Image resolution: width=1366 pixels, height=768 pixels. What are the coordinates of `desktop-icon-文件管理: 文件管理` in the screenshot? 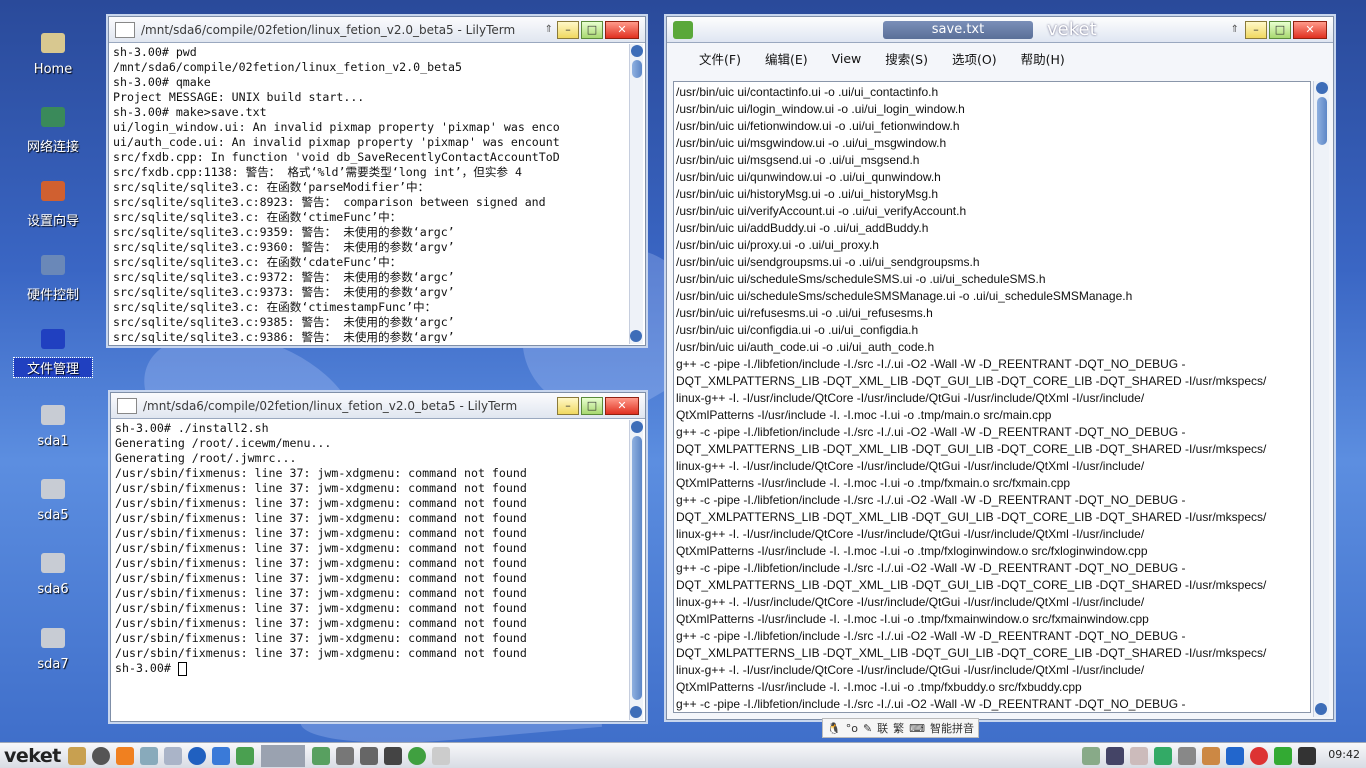 It's located at (53, 352).